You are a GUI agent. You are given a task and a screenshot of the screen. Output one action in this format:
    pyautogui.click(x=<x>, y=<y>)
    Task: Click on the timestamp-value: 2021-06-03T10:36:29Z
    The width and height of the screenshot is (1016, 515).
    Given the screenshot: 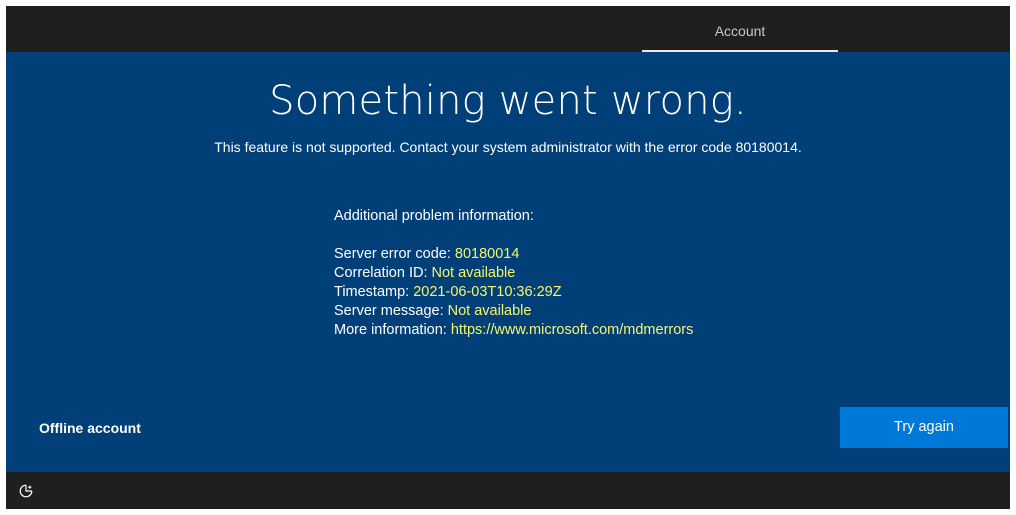 What is the action you would take?
    pyautogui.click(x=487, y=292)
    